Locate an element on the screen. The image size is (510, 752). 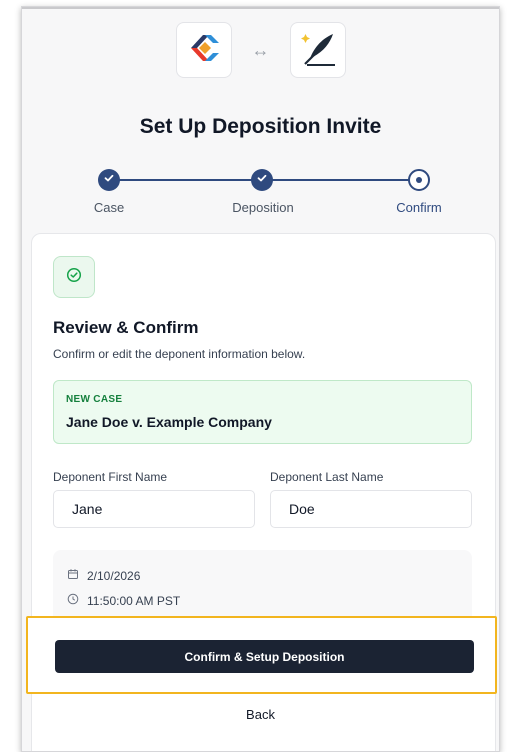
step-confirm-indicator is located at coordinates (419, 180).